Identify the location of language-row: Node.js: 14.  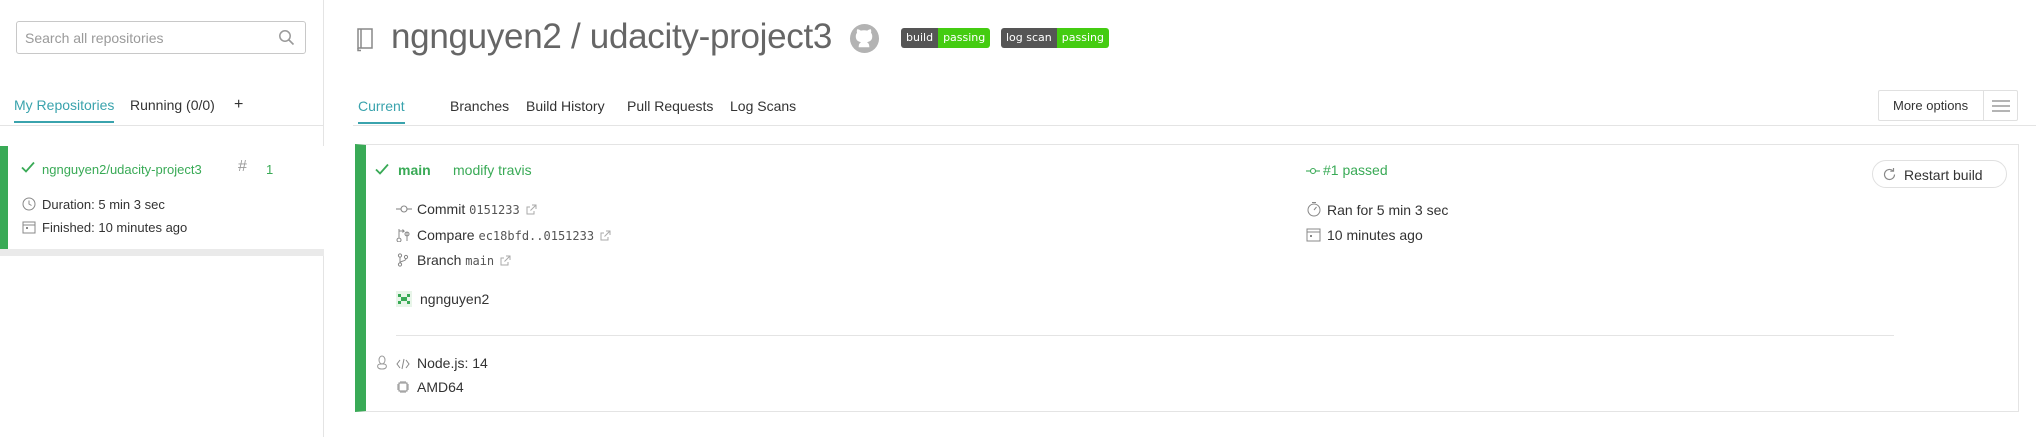
(442, 364).